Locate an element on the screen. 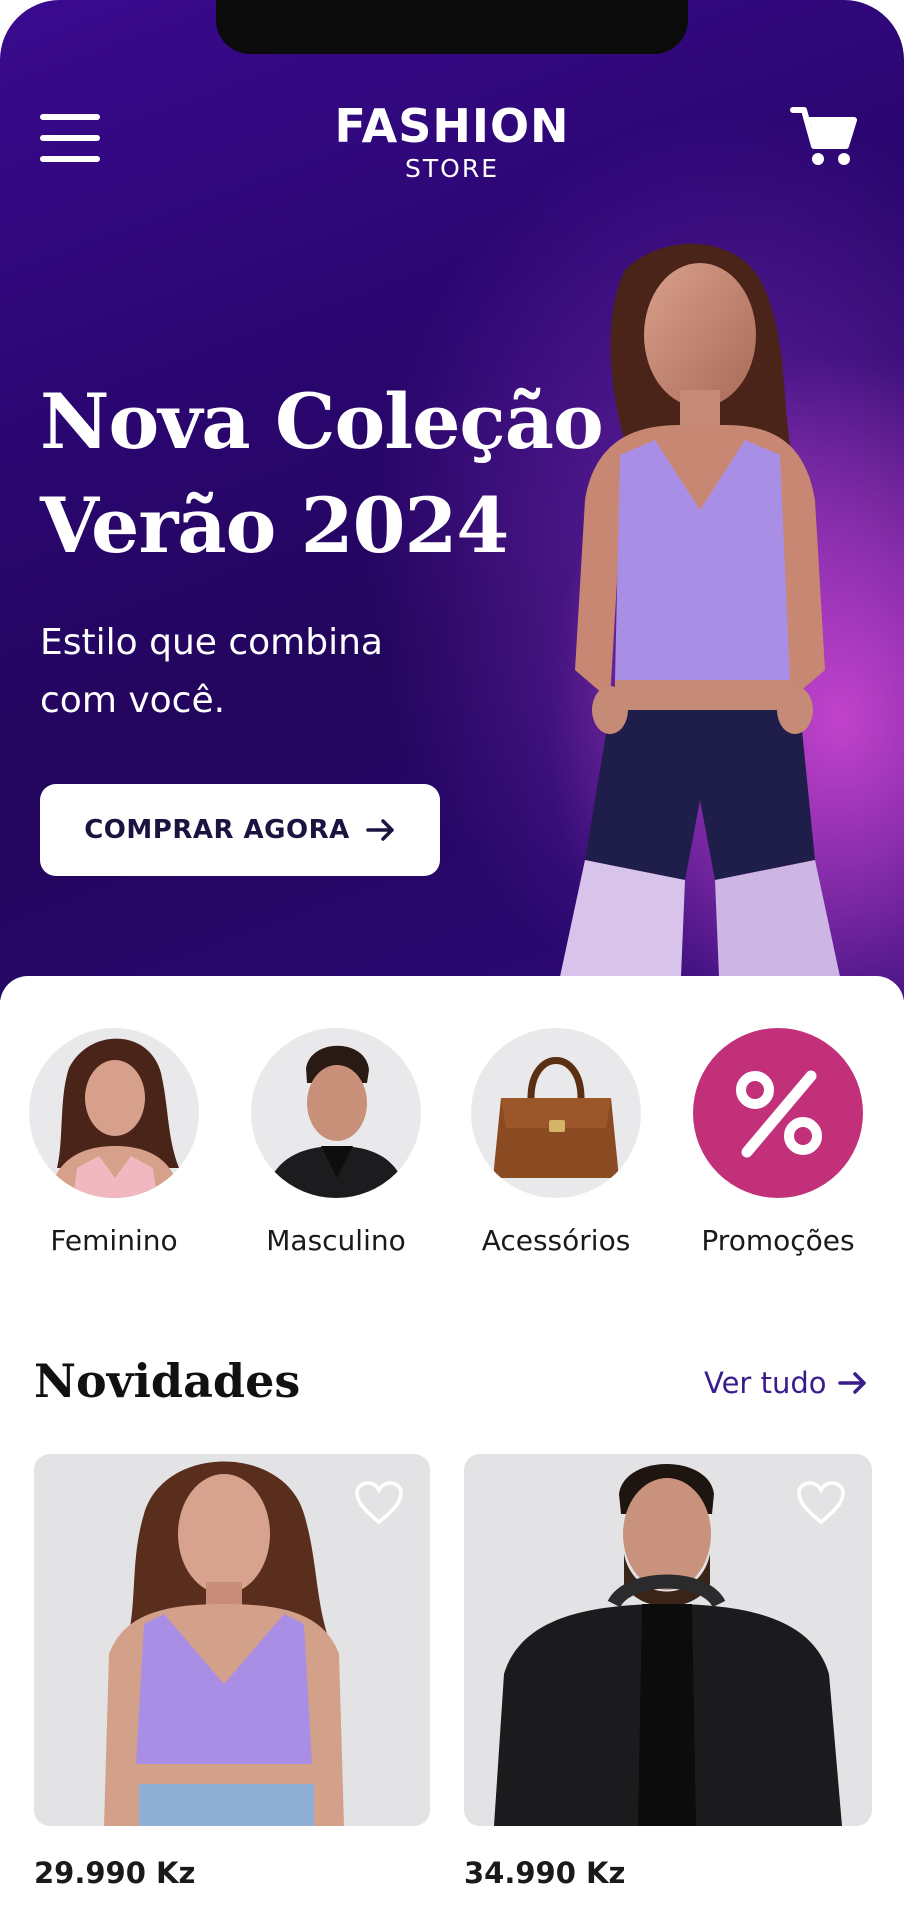 This screenshot has height=1920, width=904. shop-now-button: COMPRAR AGORA is located at coordinates (240, 830).